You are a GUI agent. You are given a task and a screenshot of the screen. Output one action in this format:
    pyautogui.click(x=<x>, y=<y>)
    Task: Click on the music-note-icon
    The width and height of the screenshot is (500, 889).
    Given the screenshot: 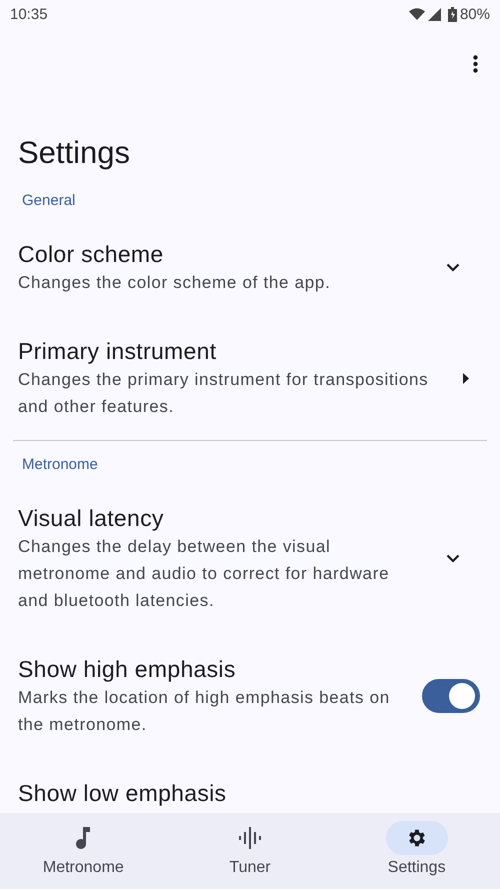 What is the action you would take?
    pyautogui.click(x=83, y=838)
    